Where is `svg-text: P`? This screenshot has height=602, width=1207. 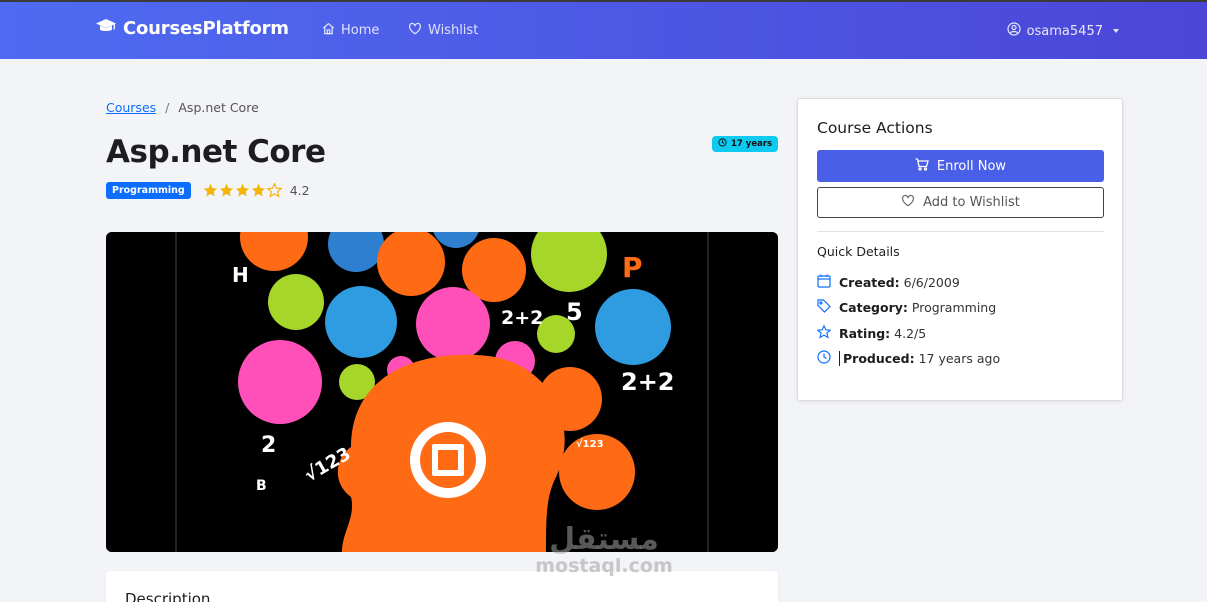
svg-text: P is located at coordinates (632, 267).